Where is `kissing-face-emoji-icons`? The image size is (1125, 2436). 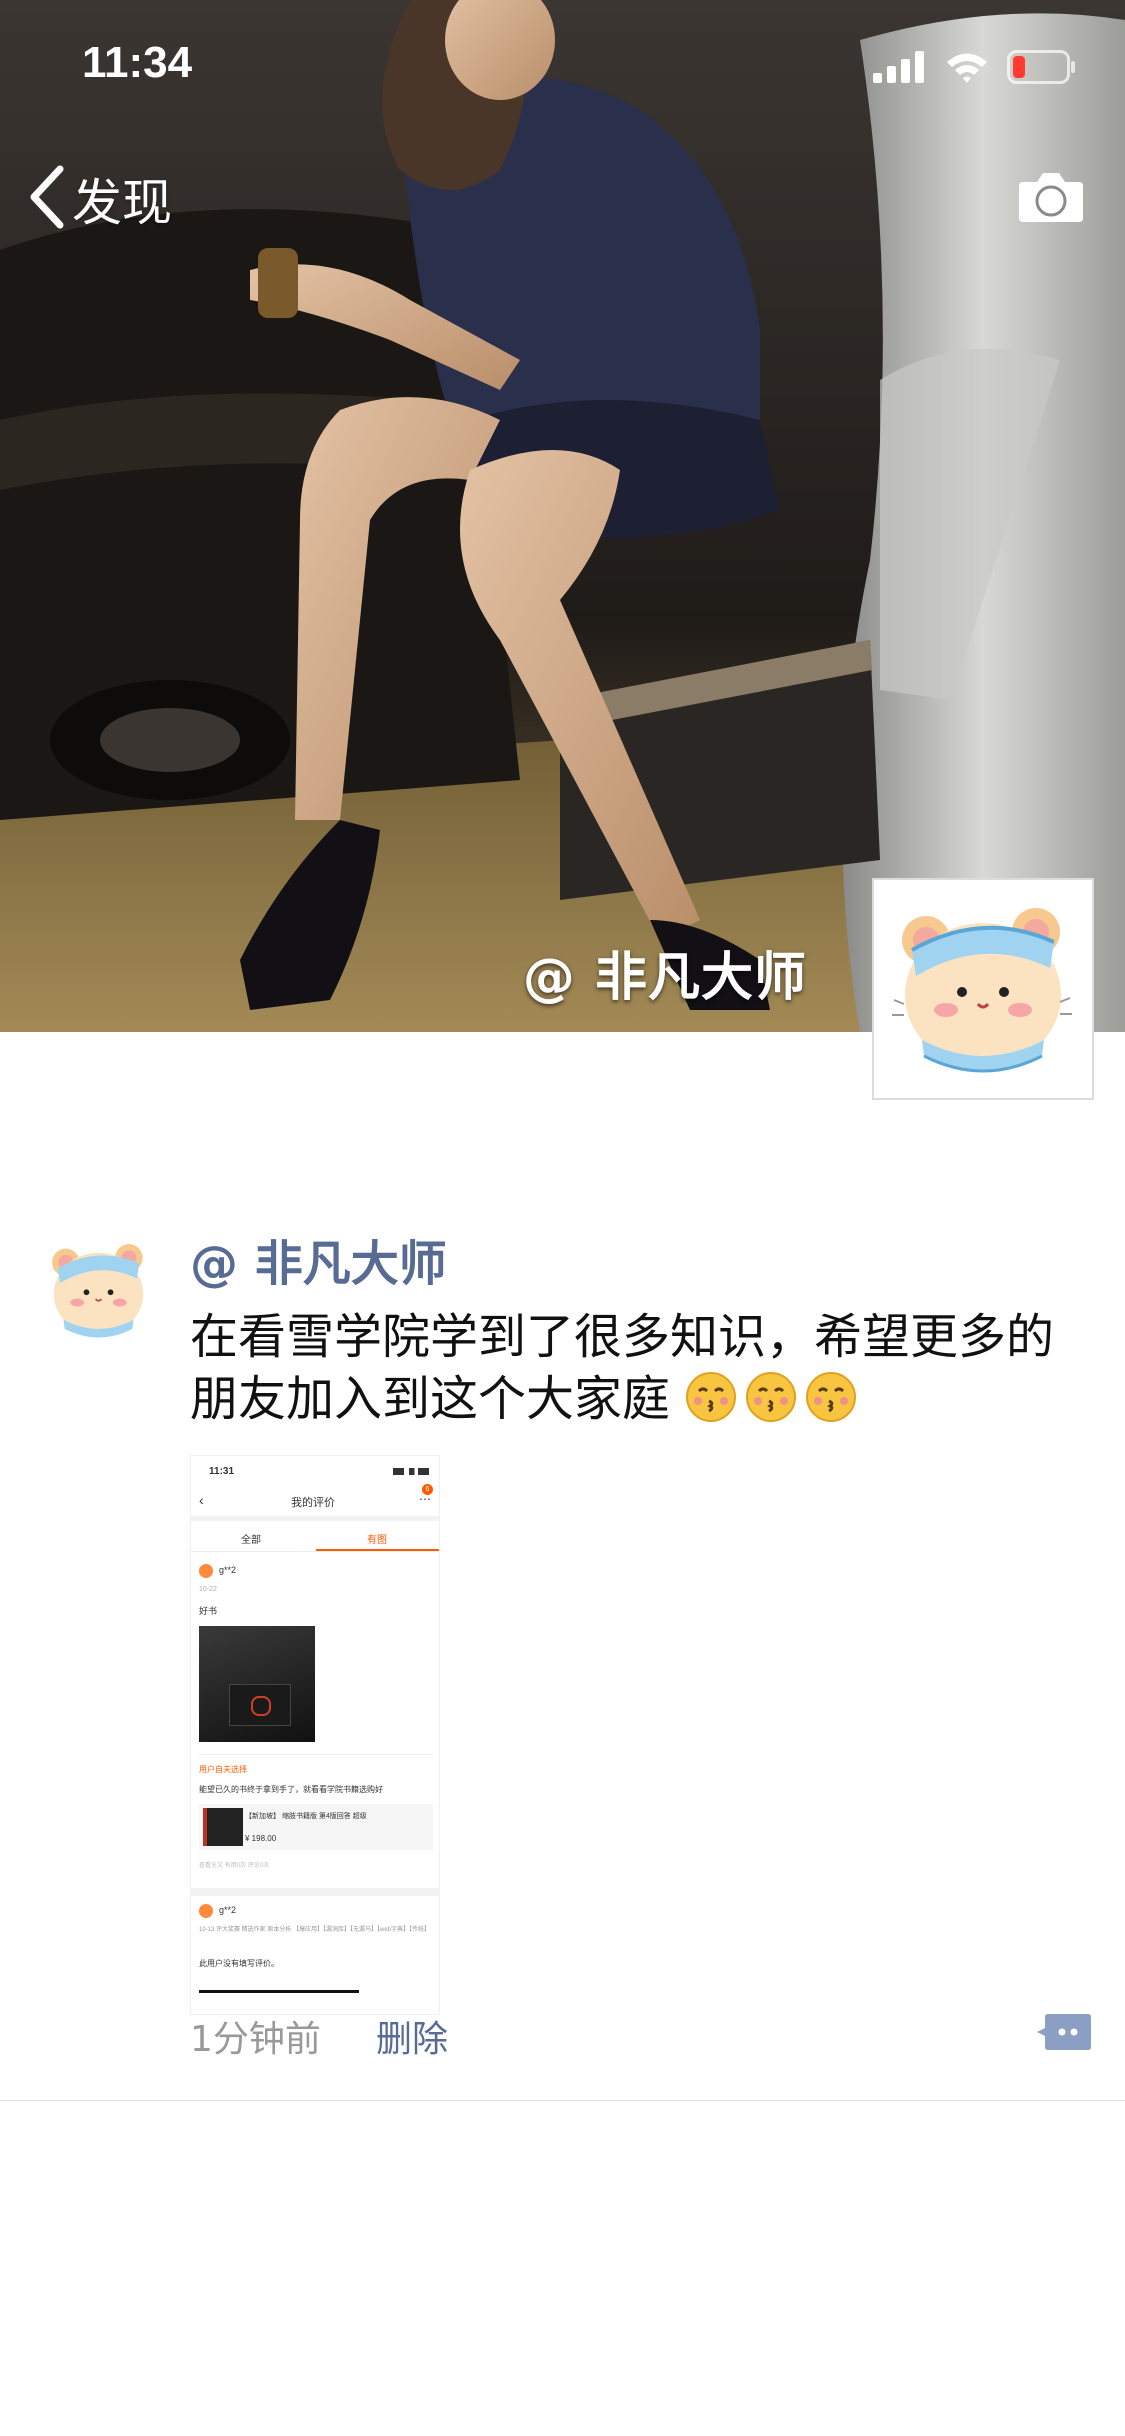 kissing-face-emoji-icons is located at coordinates (775, 1399).